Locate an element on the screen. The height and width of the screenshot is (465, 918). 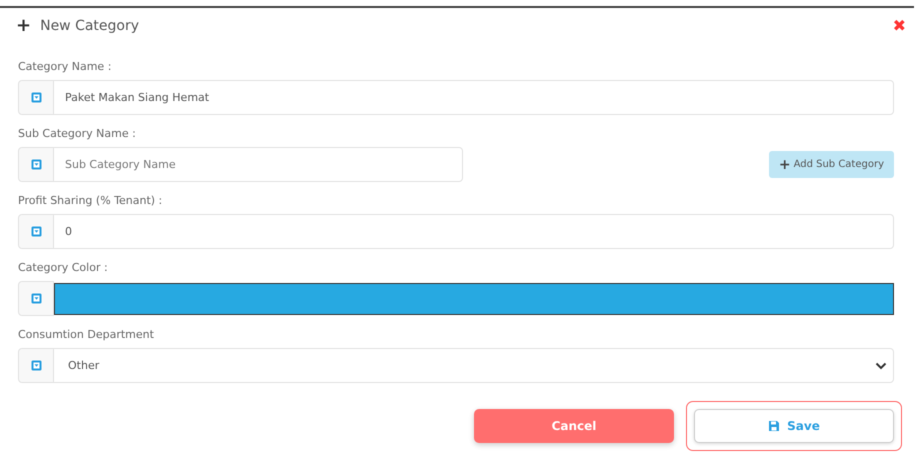
plus-icon: + is located at coordinates (24, 26).